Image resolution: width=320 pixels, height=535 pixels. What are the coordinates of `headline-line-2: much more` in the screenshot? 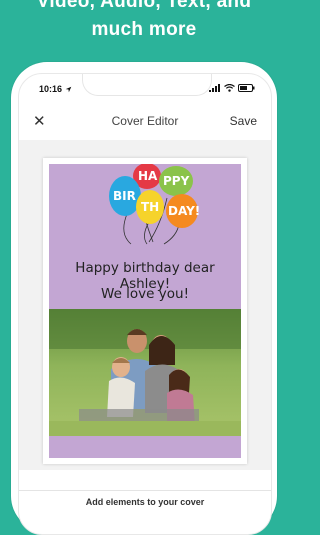 It's located at (144, 29).